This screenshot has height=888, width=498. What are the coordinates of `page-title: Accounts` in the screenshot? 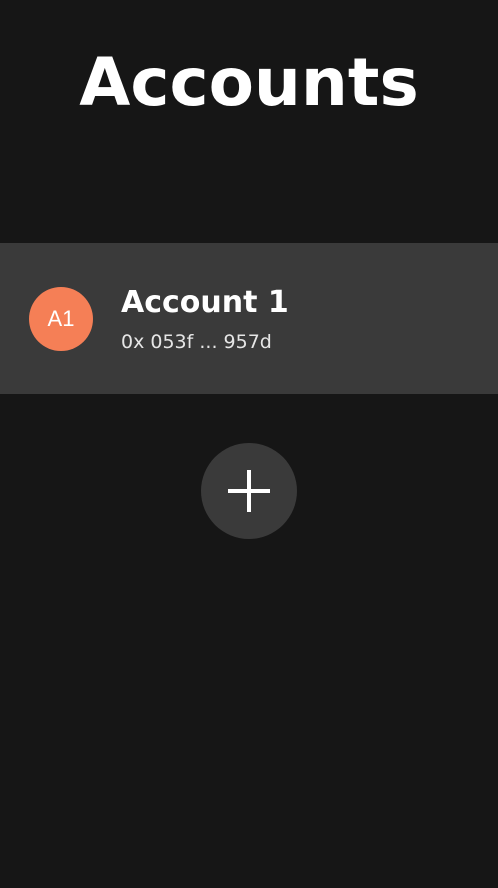 It's located at (249, 82).